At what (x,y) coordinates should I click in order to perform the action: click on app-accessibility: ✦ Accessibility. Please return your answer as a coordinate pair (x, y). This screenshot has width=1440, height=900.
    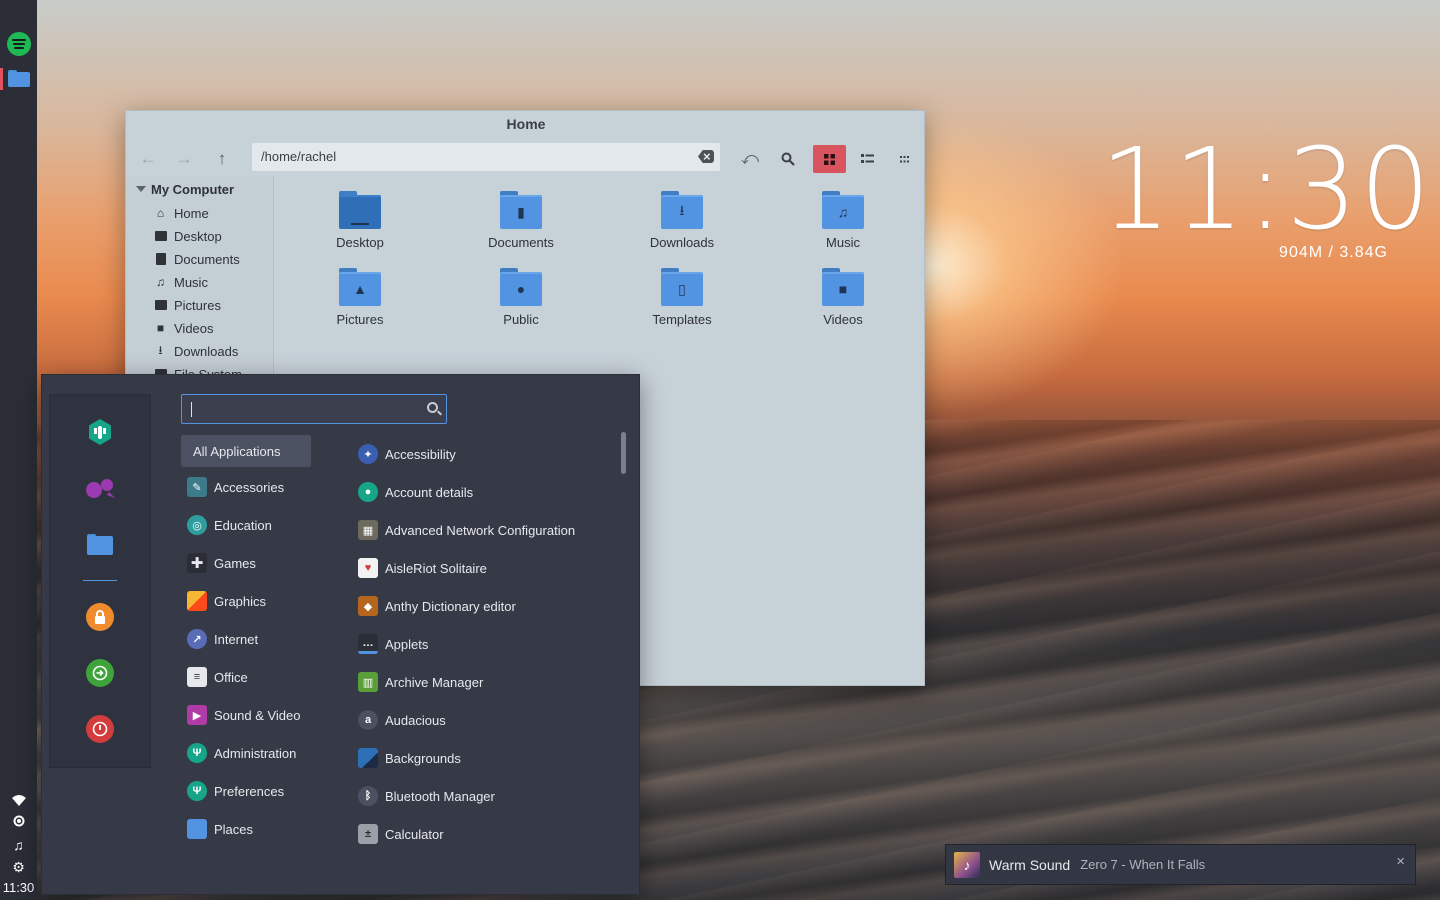
    Looking at the image, I should click on (407, 454).